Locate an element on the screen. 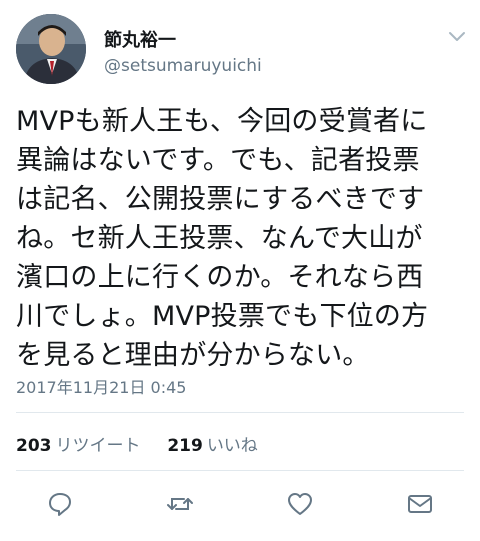  likes-count: 219 is located at coordinates (185, 446).